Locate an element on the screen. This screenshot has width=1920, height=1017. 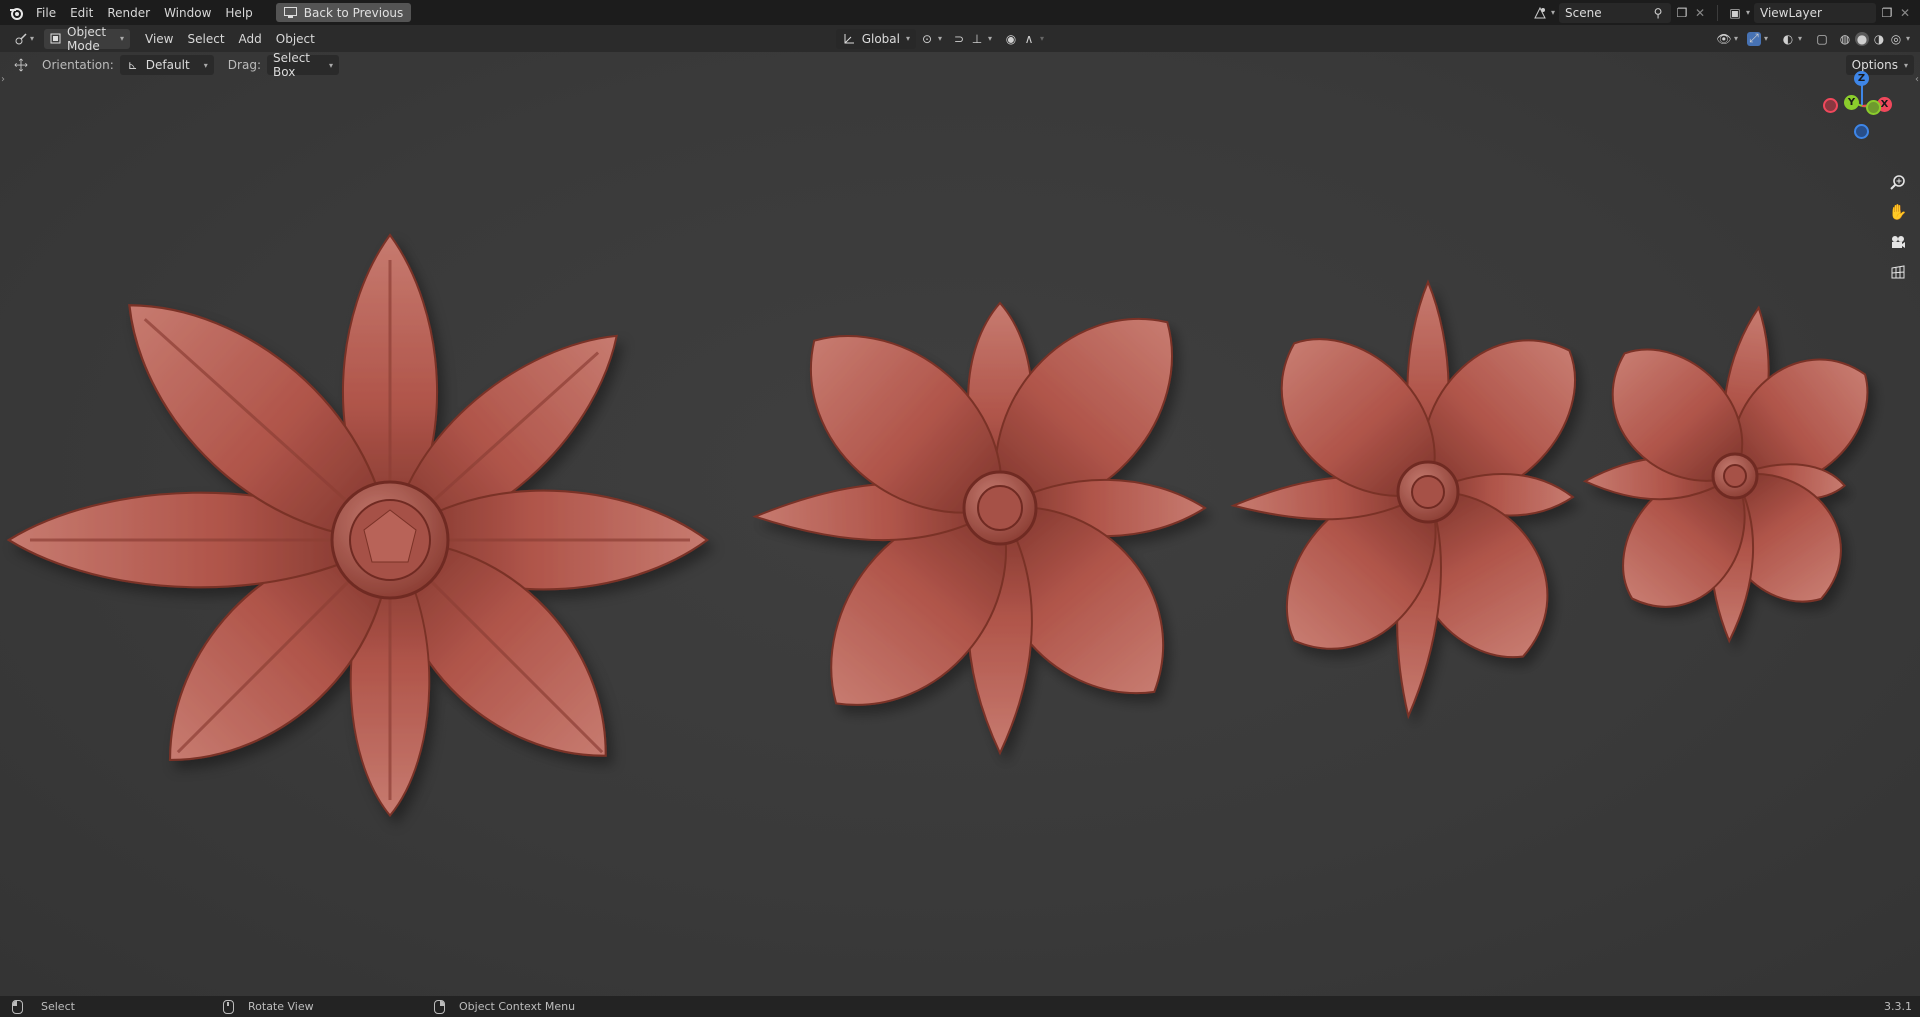
zoom-icon is located at coordinates (1898, 182).